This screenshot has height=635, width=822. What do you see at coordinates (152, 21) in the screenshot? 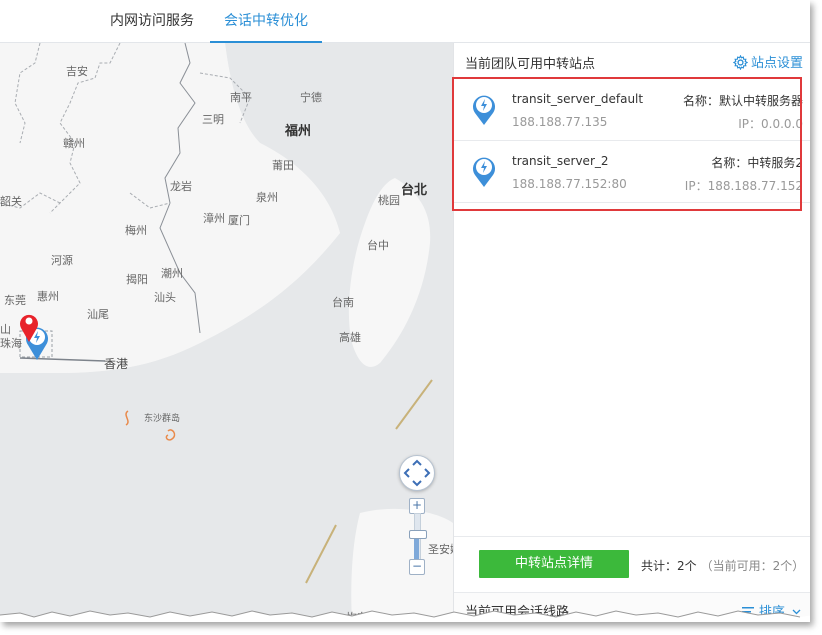
I see `tab-intranet-access: 内网访问服务` at bounding box center [152, 21].